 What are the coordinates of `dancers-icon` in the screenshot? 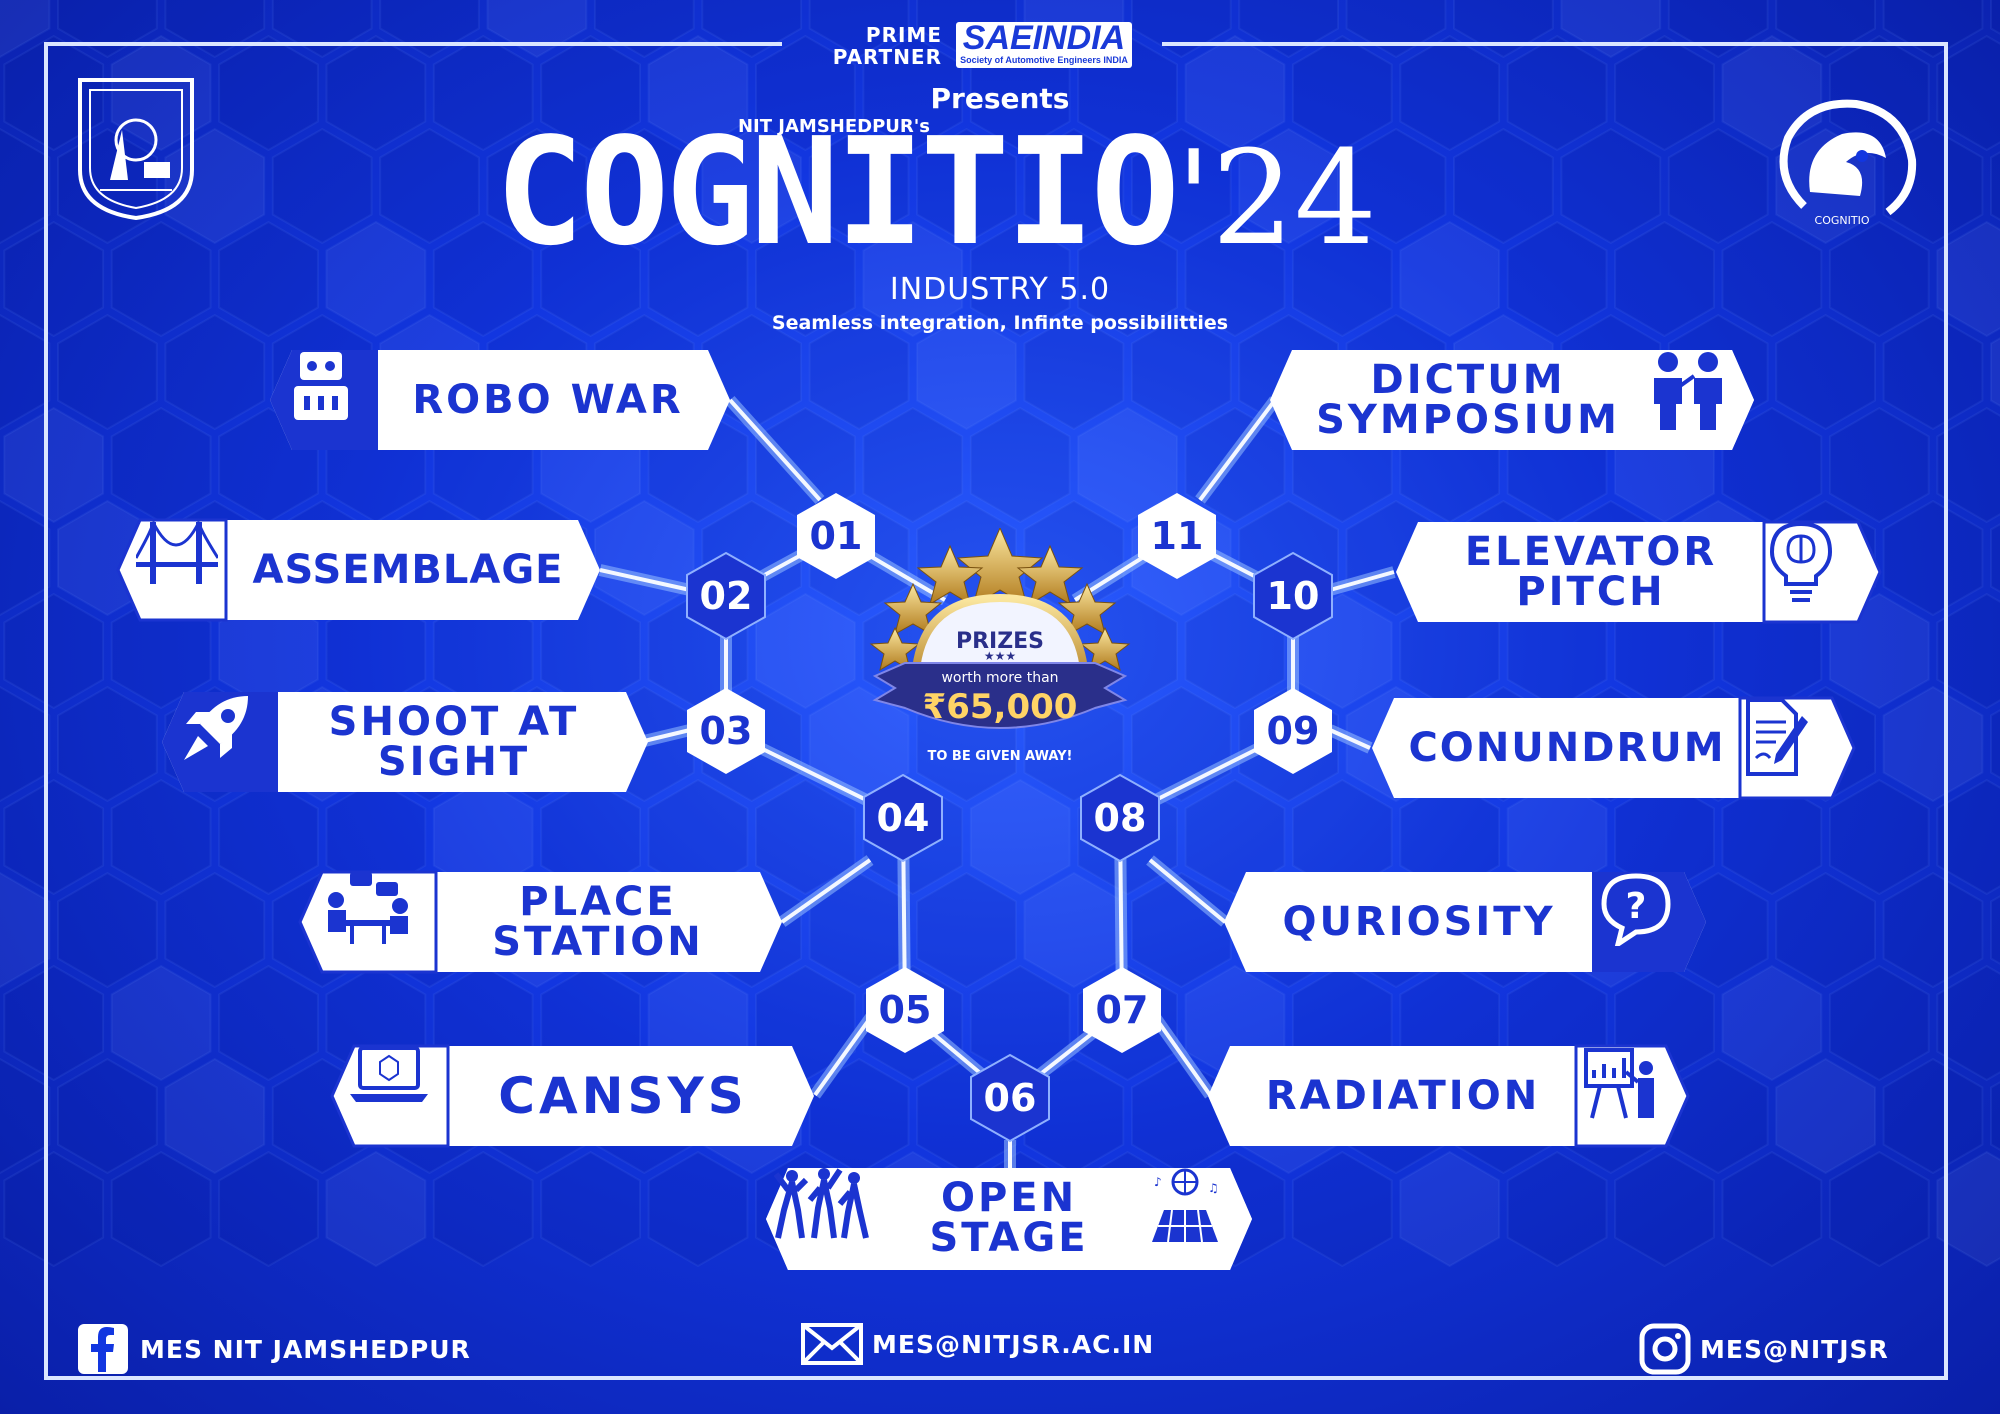 It's located at (826, 1218).